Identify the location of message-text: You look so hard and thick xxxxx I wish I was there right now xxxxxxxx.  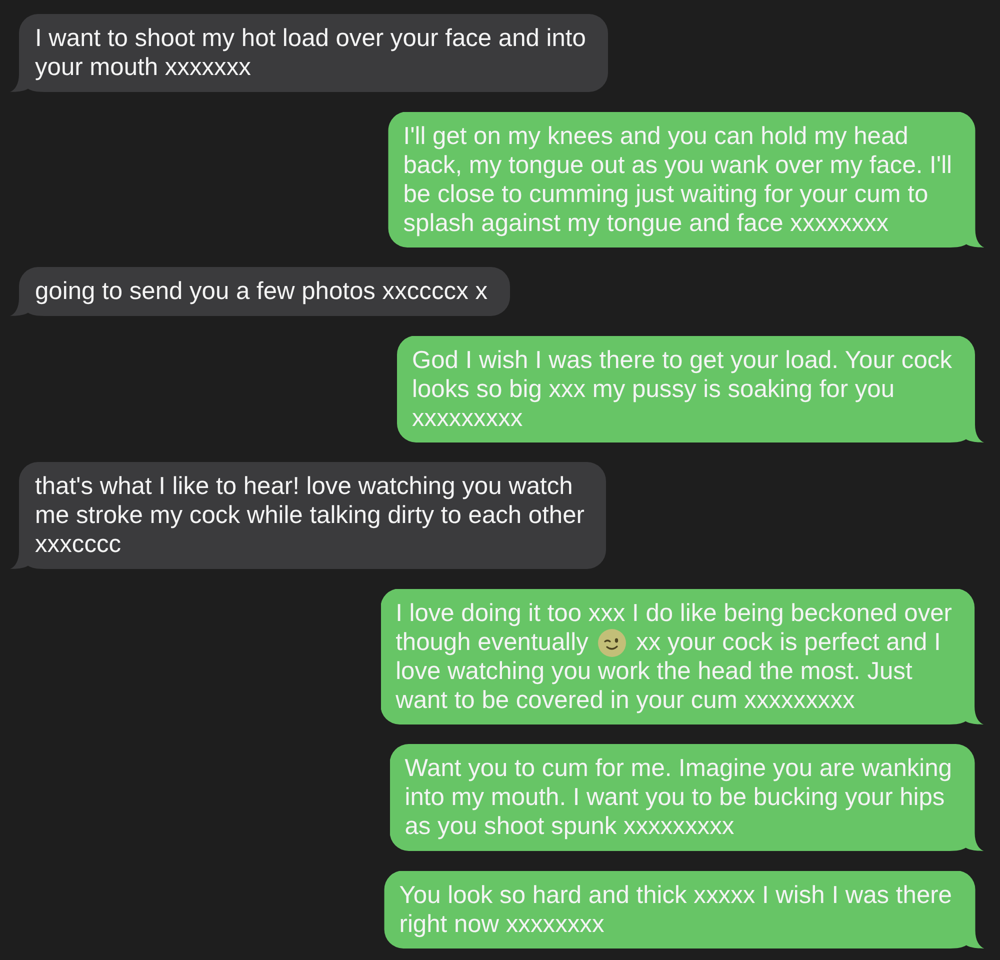
(675, 909).